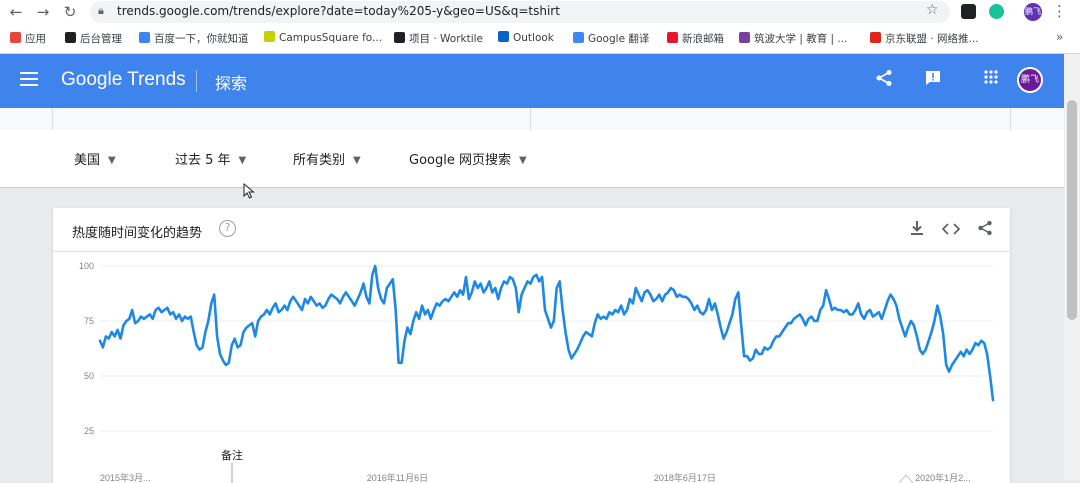  I want to click on bookmarks-overflow-icon: », so click(1059, 37).